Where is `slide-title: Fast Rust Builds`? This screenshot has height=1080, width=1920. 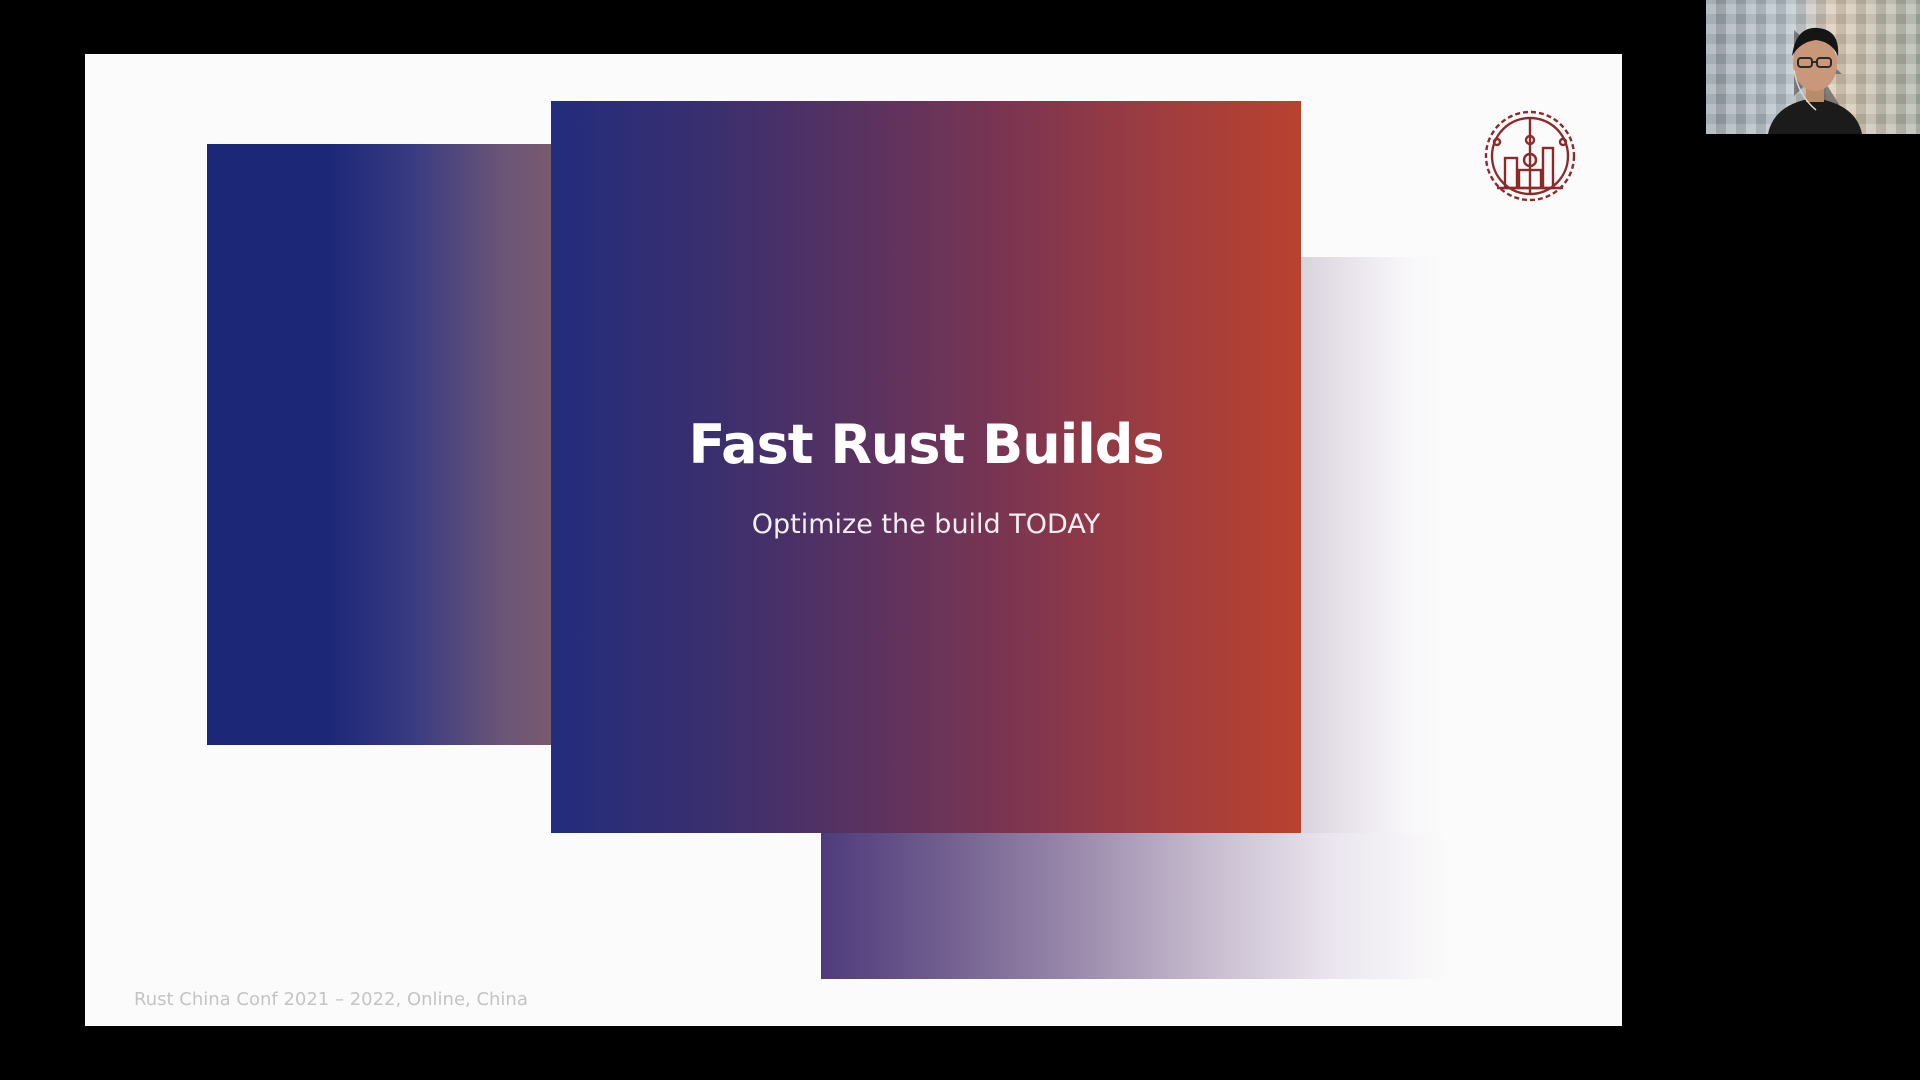
slide-title: Fast Rust Builds is located at coordinates (926, 444).